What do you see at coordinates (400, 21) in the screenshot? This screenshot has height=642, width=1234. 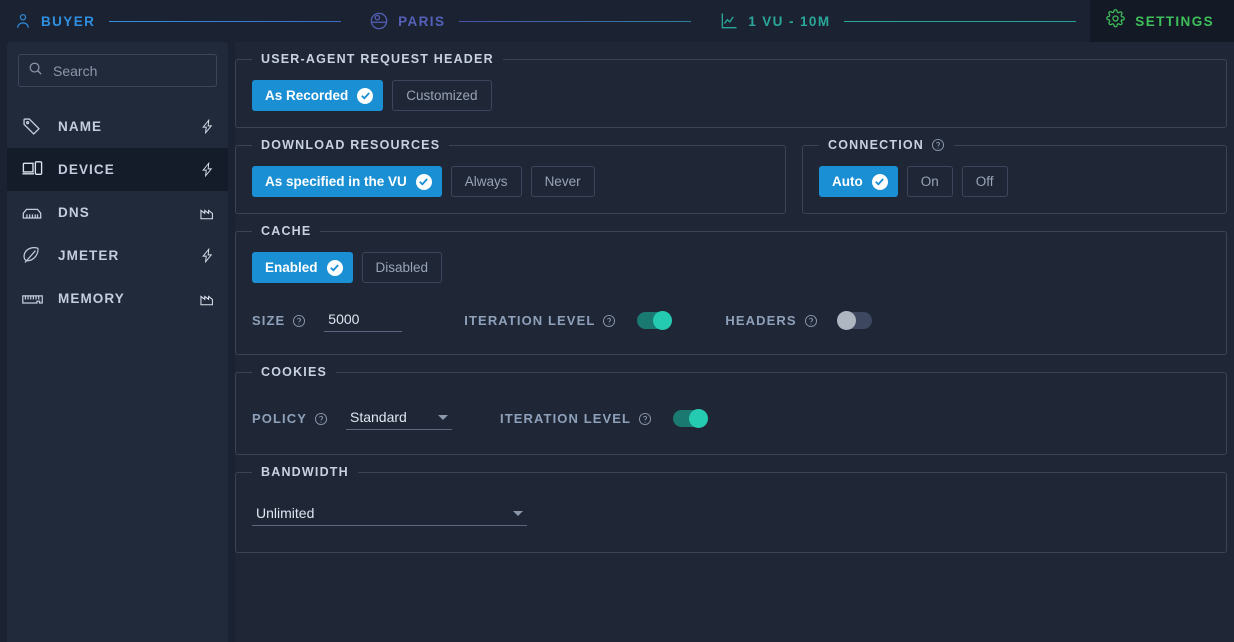 I see `breadcrumb-paris: PARIS` at bounding box center [400, 21].